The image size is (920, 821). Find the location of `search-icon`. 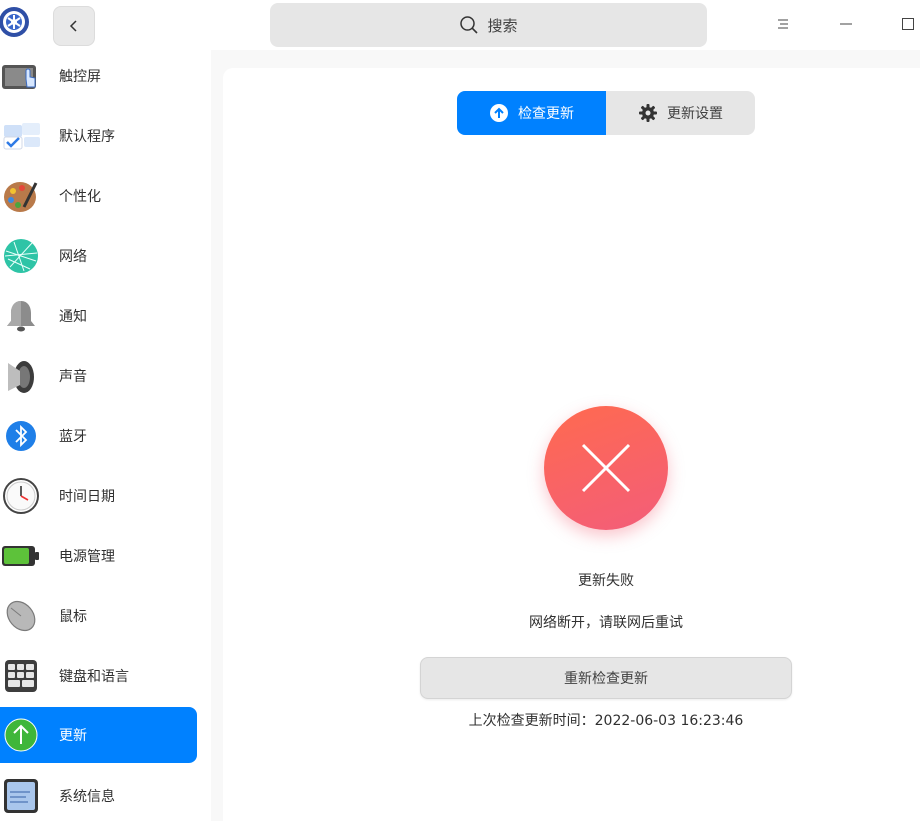

search-icon is located at coordinates (469, 25).